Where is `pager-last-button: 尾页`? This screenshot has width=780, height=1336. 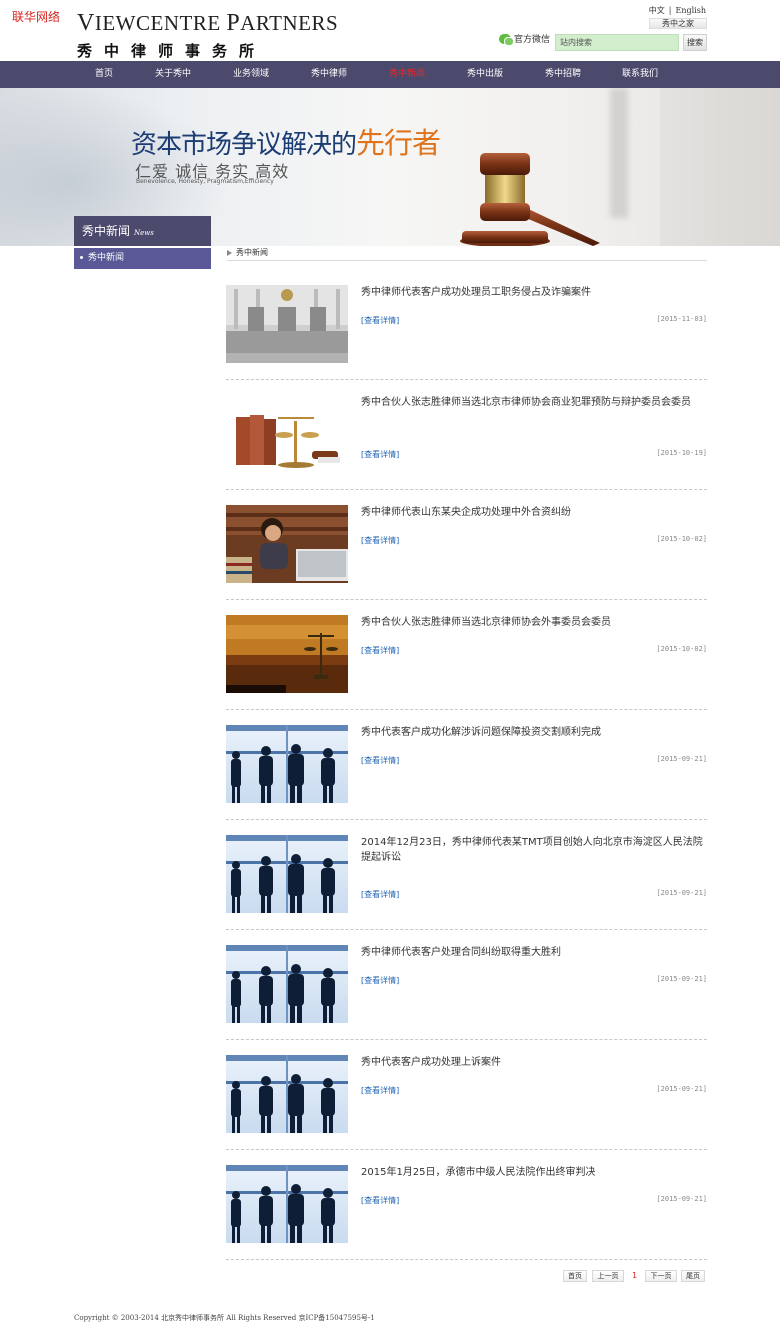 pager-last-button: 尾页 is located at coordinates (693, 1276).